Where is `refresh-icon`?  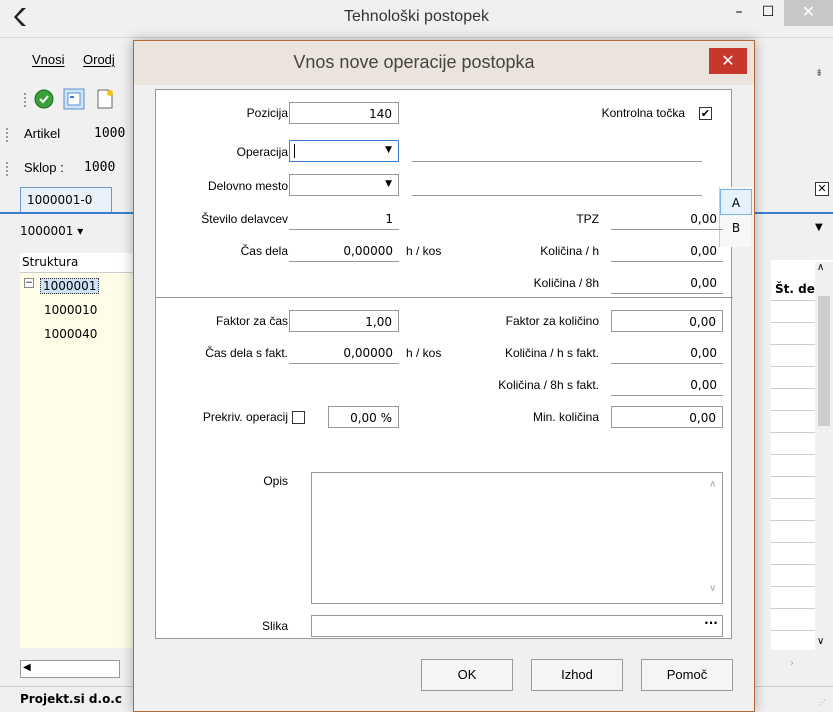 refresh-icon is located at coordinates (44, 99).